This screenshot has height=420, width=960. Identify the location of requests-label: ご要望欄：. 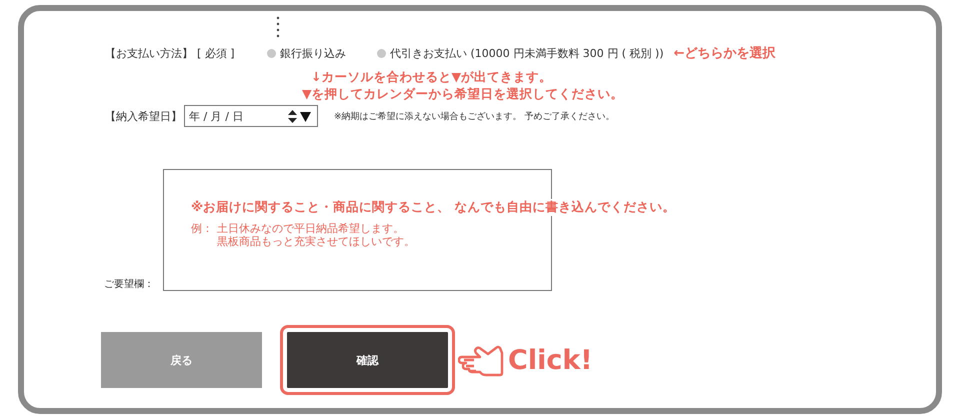
(129, 284).